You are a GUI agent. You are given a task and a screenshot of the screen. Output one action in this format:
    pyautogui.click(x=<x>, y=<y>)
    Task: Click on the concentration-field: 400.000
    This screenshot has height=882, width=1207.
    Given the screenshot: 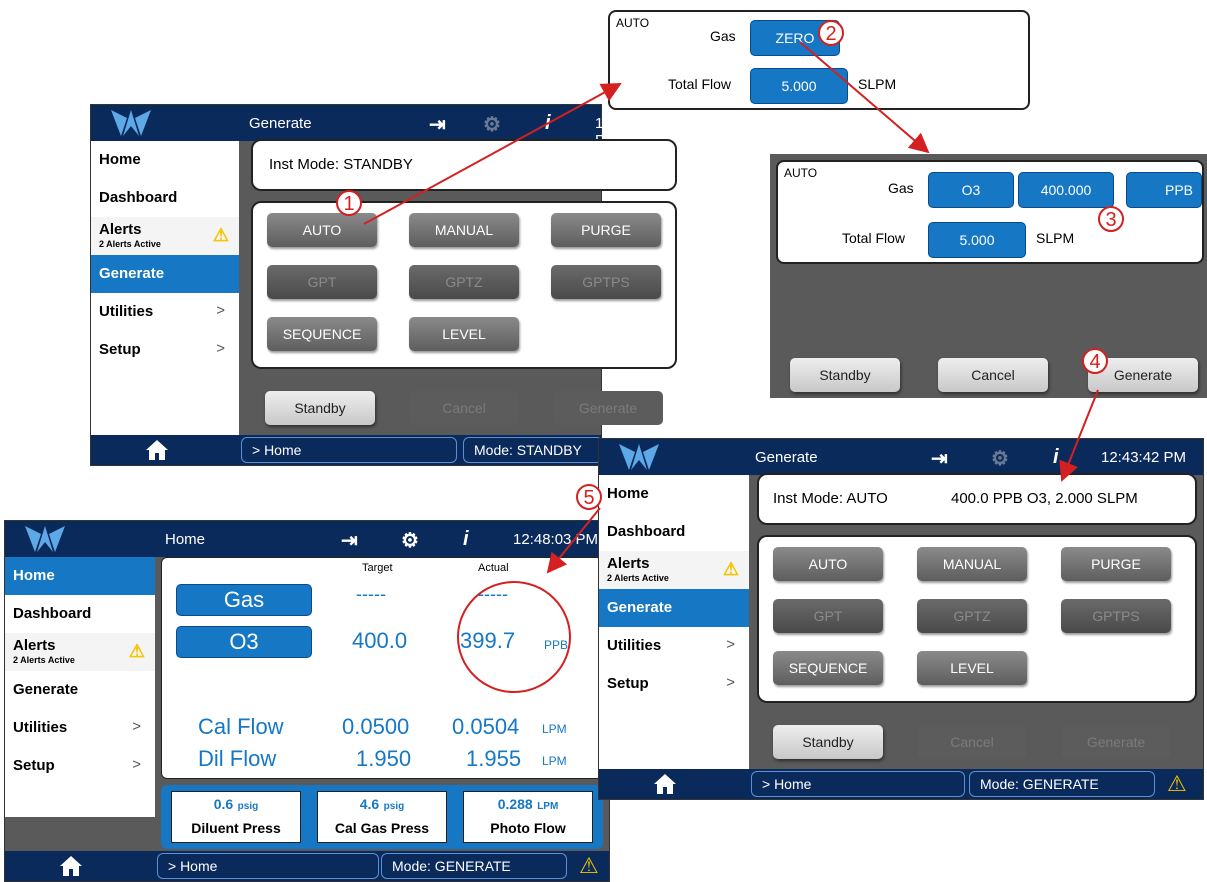 What is the action you would take?
    pyautogui.click(x=1066, y=190)
    